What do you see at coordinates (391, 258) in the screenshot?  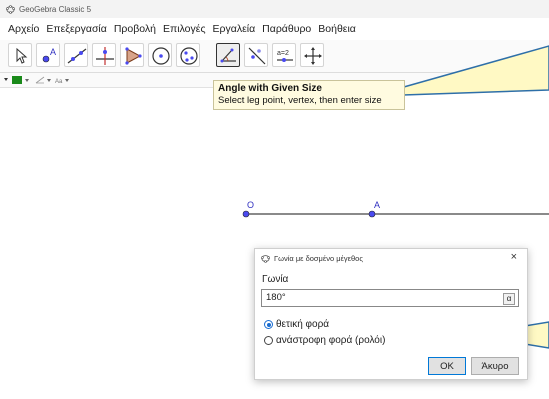 I see `dialog-title-bar: Γωνία με δοσμένο μέγεθος ×` at bounding box center [391, 258].